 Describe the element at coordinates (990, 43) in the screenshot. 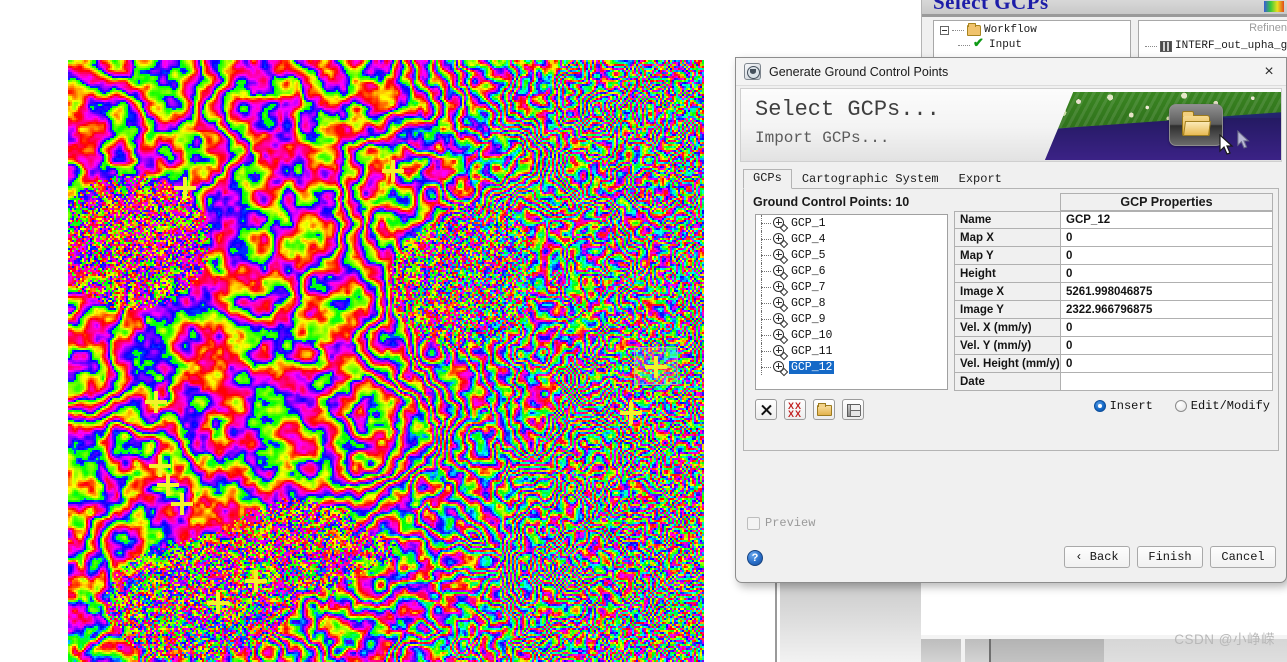

I see `workflow-tree-child-input: Input` at that location.